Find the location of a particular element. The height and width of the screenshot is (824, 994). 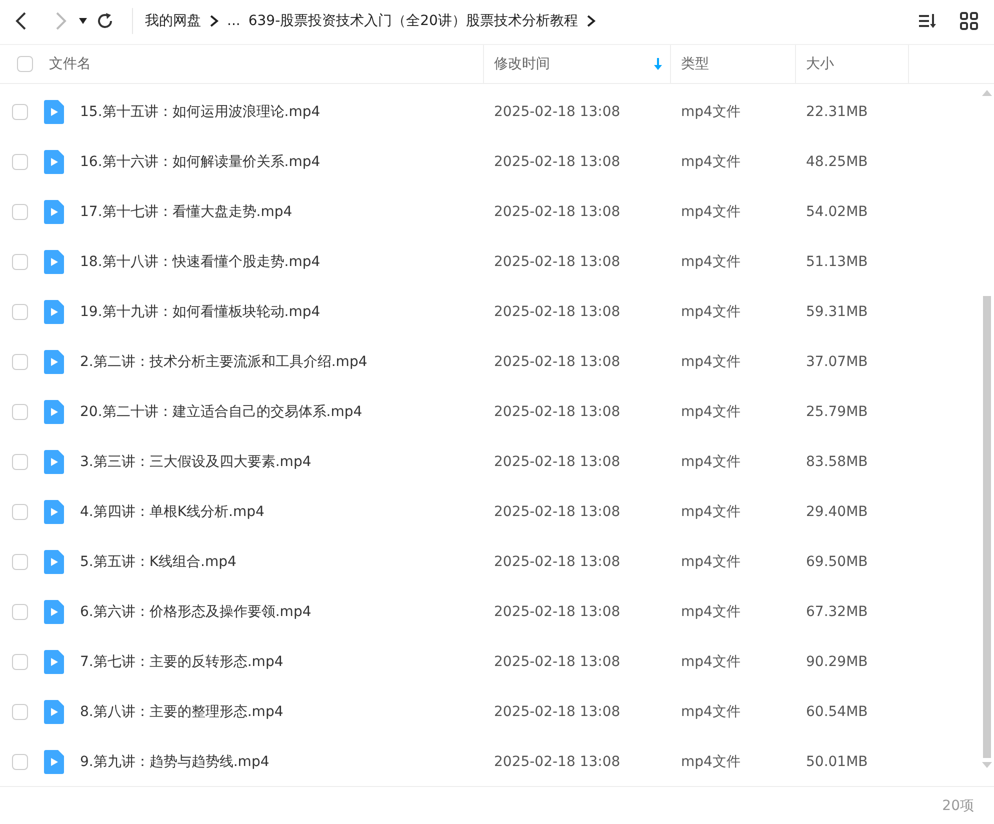

file-size: 54.02MB is located at coordinates (837, 212).